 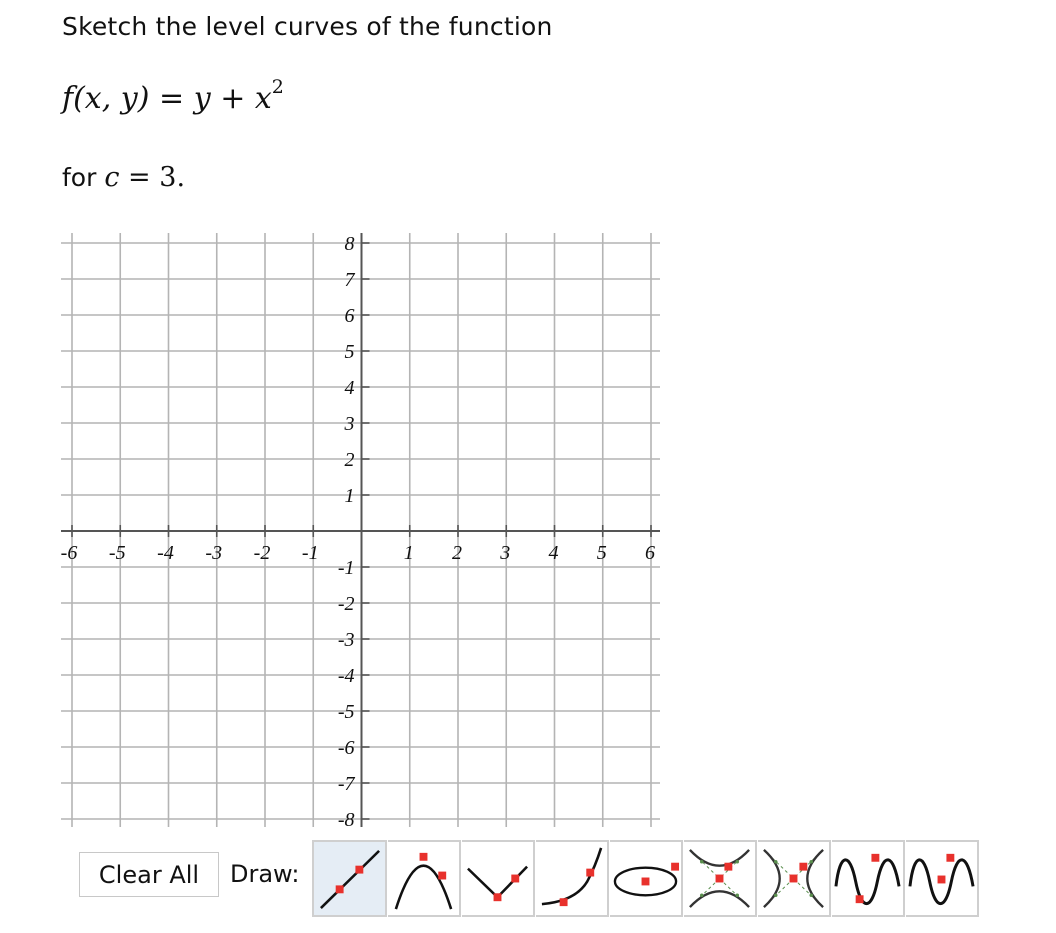 I want to click on clear-all-button: Clear All, so click(x=149, y=874).